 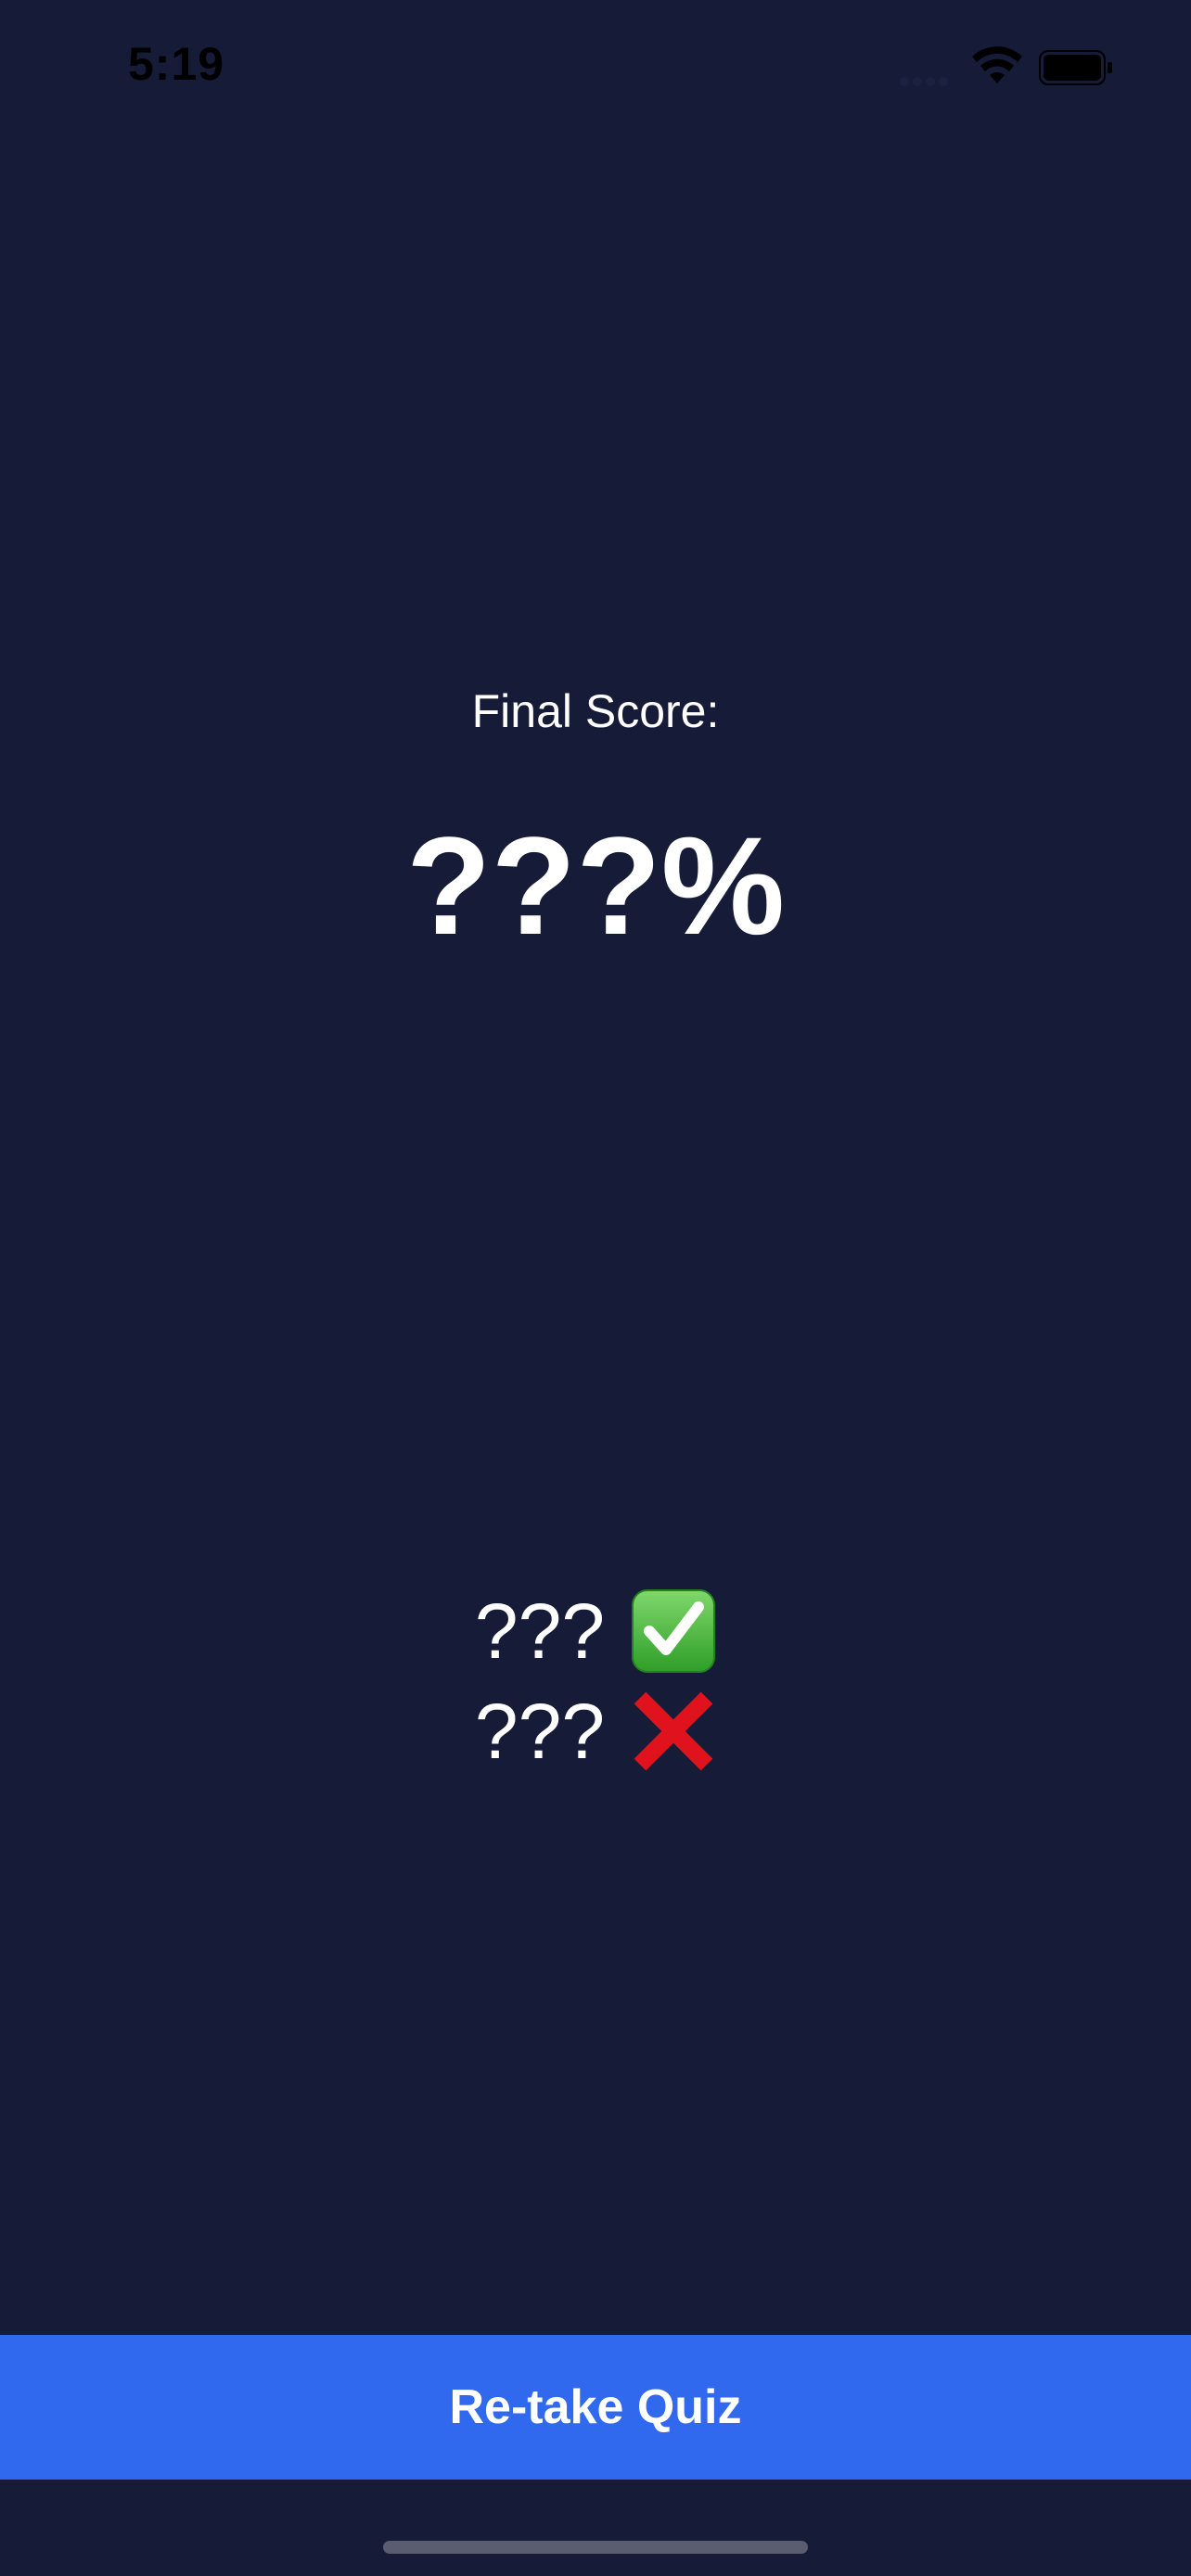 What do you see at coordinates (929, 80) in the screenshot?
I see `cellular-signal-icon` at bounding box center [929, 80].